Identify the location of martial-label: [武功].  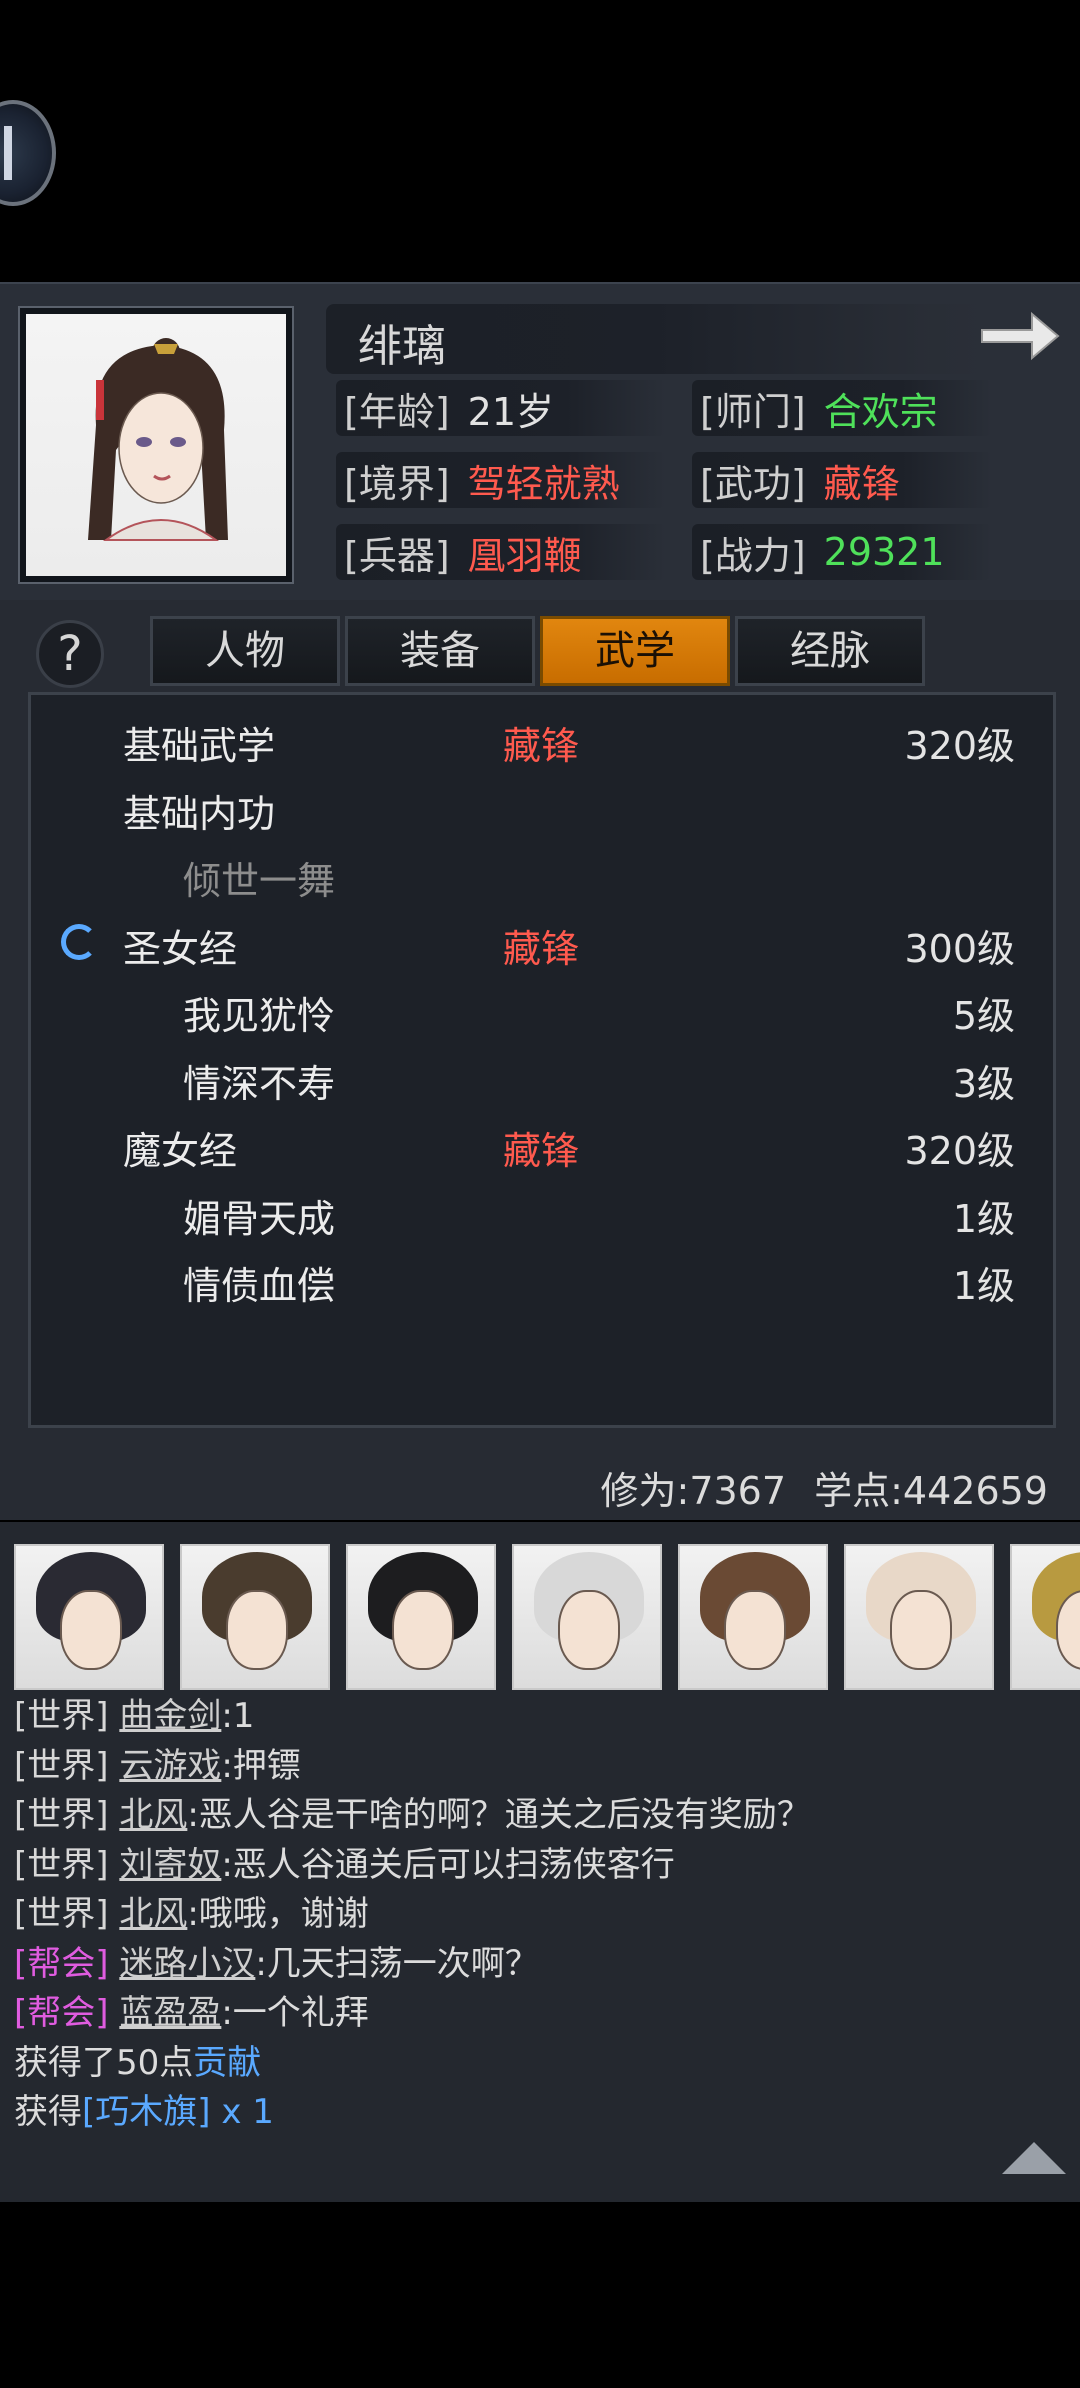
(753, 483).